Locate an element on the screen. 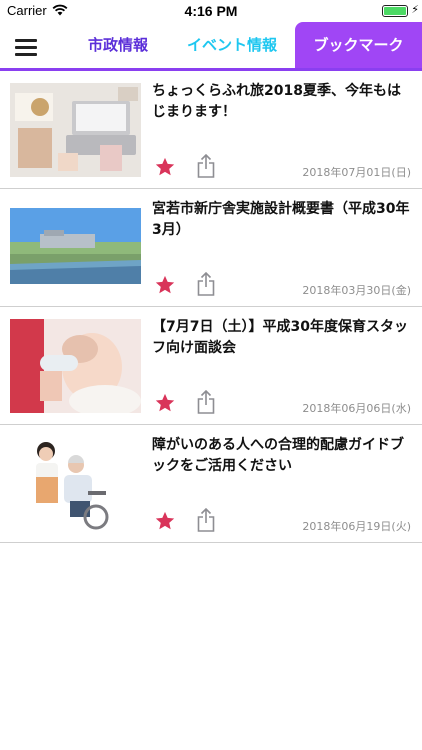 The height and width of the screenshot is (750, 422). nav-bar: 市政情報 イベント情報 ブックマーク is located at coordinates (211, 45).